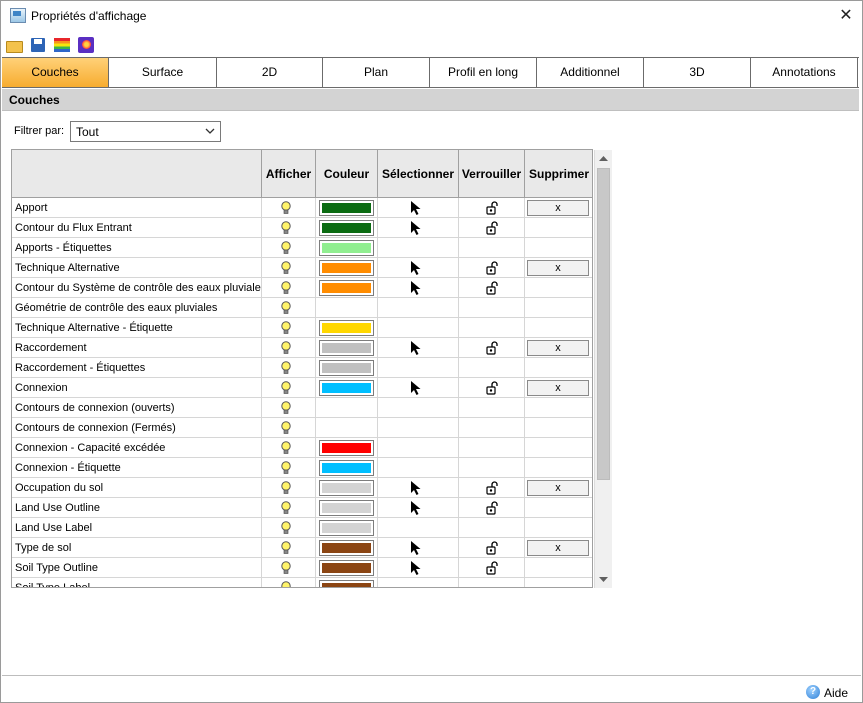 The height and width of the screenshot is (703, 863). I want to click on tab-3d: 3D, so click(697, 72).